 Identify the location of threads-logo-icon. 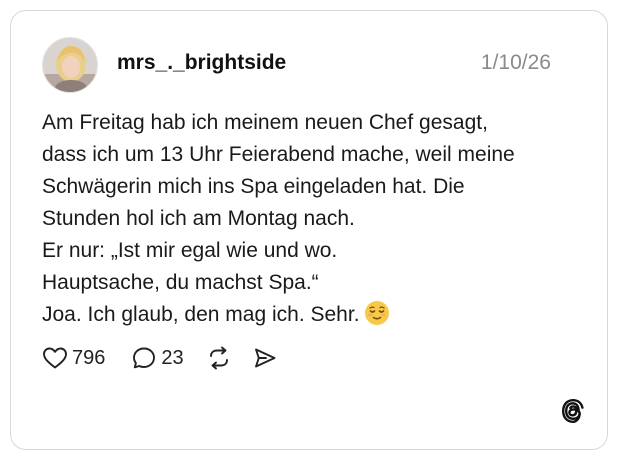
(573, 411).